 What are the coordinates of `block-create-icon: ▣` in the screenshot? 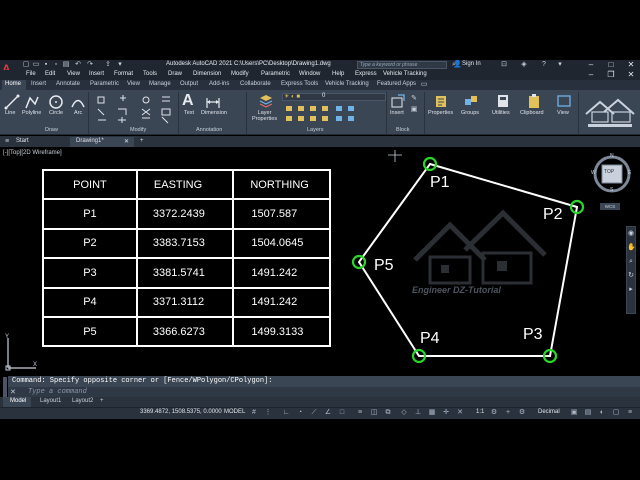 It's located at (414, 110).